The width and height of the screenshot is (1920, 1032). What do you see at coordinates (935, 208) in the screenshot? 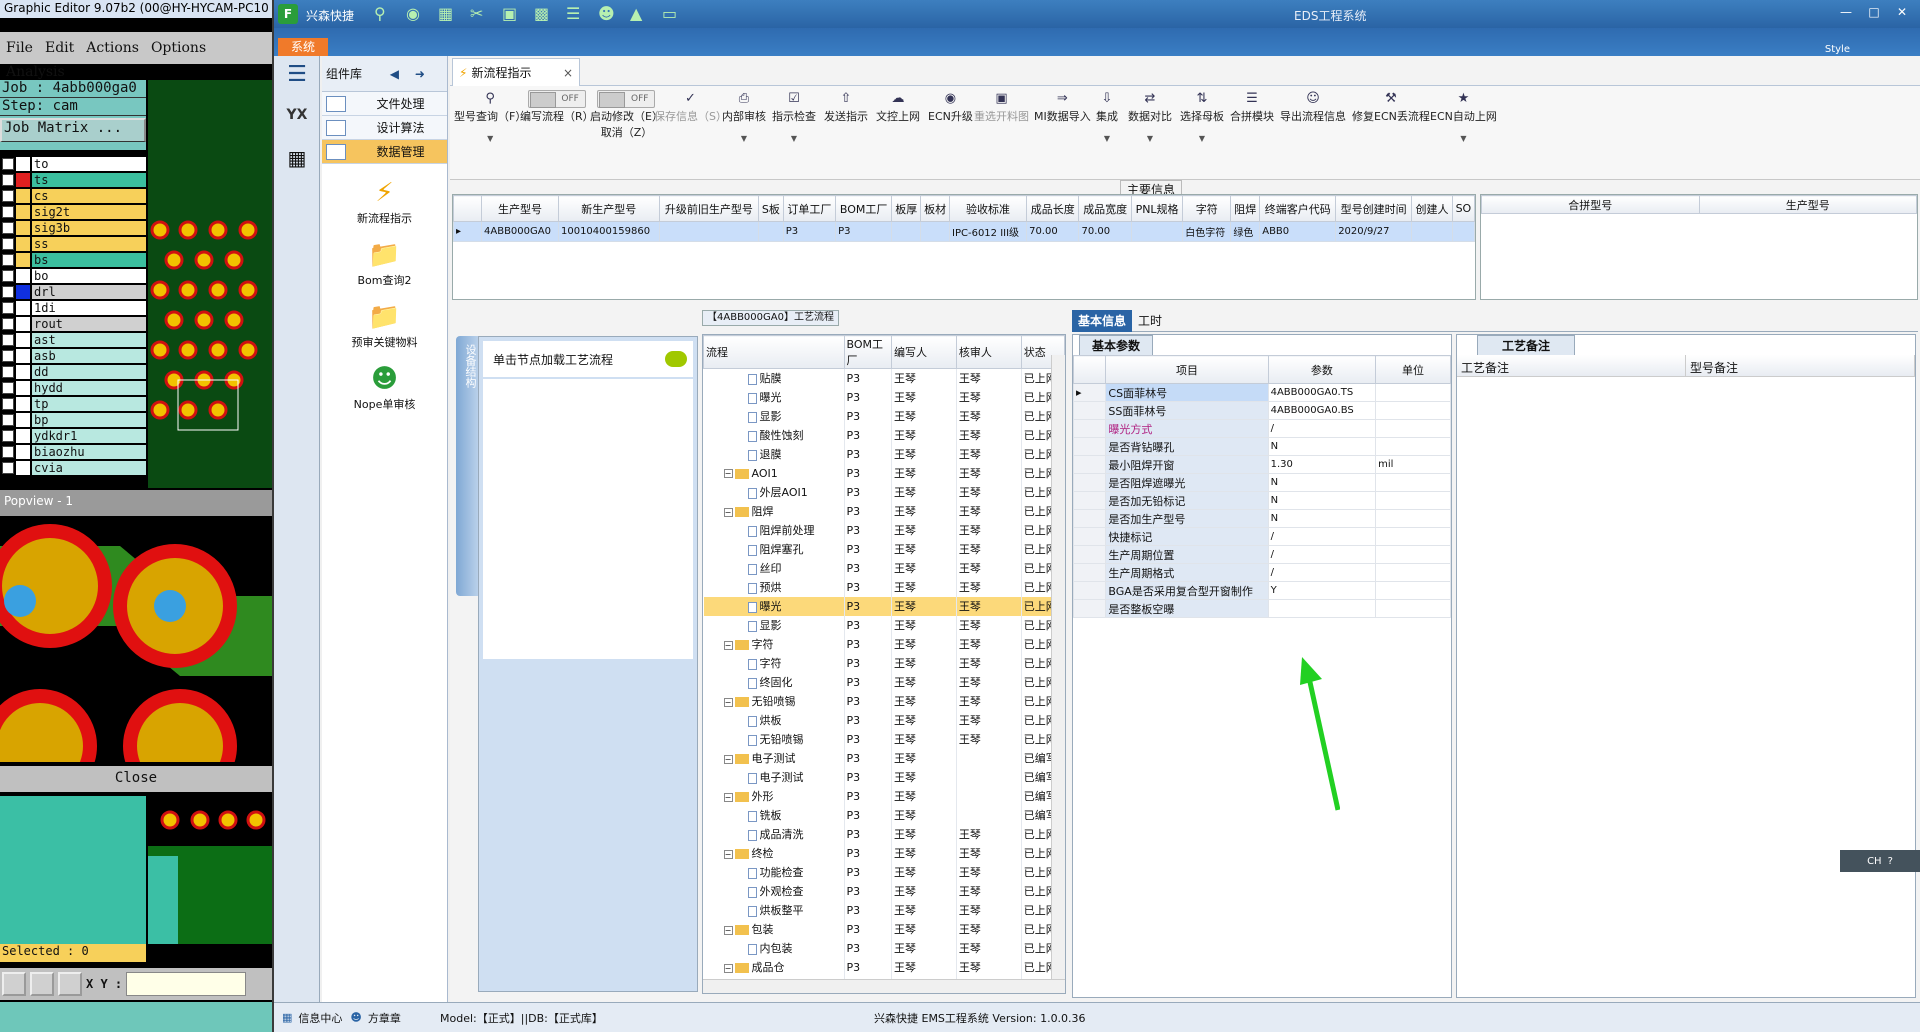
I see `column-header: 板材` at bounding box center [935, 208].